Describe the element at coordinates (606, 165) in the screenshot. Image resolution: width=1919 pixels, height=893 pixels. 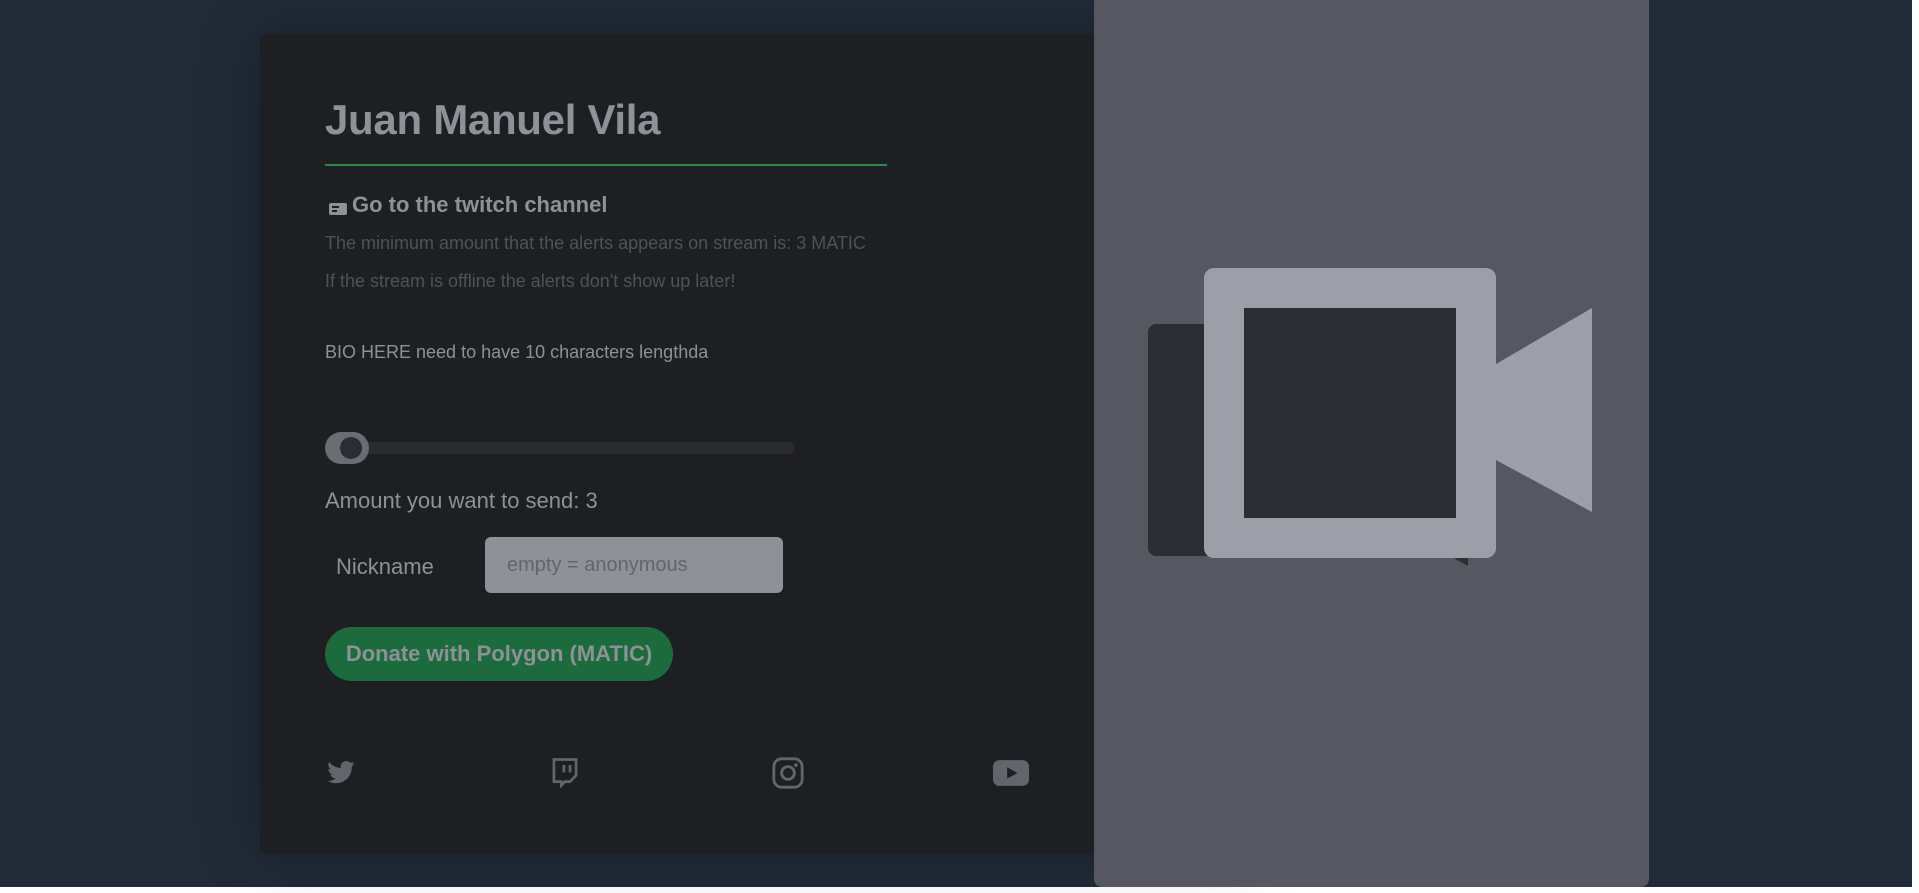
I see `title-divider` at that location.